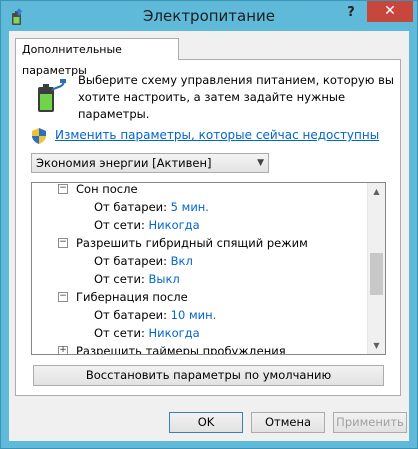 The width and height of the screenshot is (418, 449). I want to click on power-plan-select: Экономия энергии [Активен] ▼, so click(150, 163).